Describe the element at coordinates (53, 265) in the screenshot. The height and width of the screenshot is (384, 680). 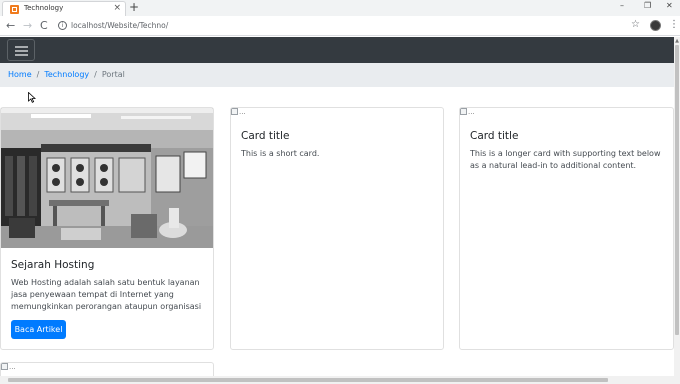
I see `card-title: Sejarah Hosting` at that location.